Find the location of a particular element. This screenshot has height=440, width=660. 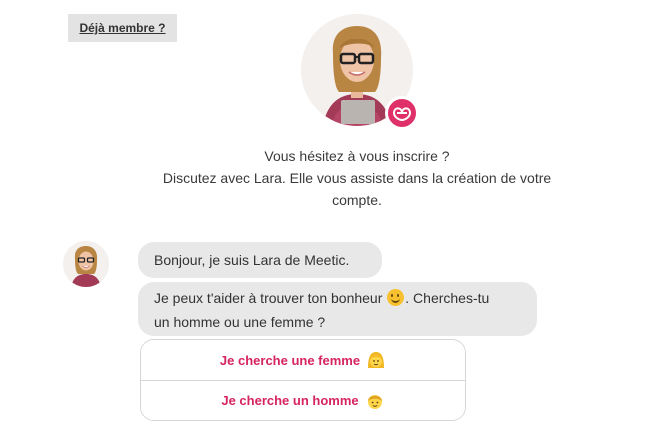

meetic-logo-icon is located at coordinates (402, 113).